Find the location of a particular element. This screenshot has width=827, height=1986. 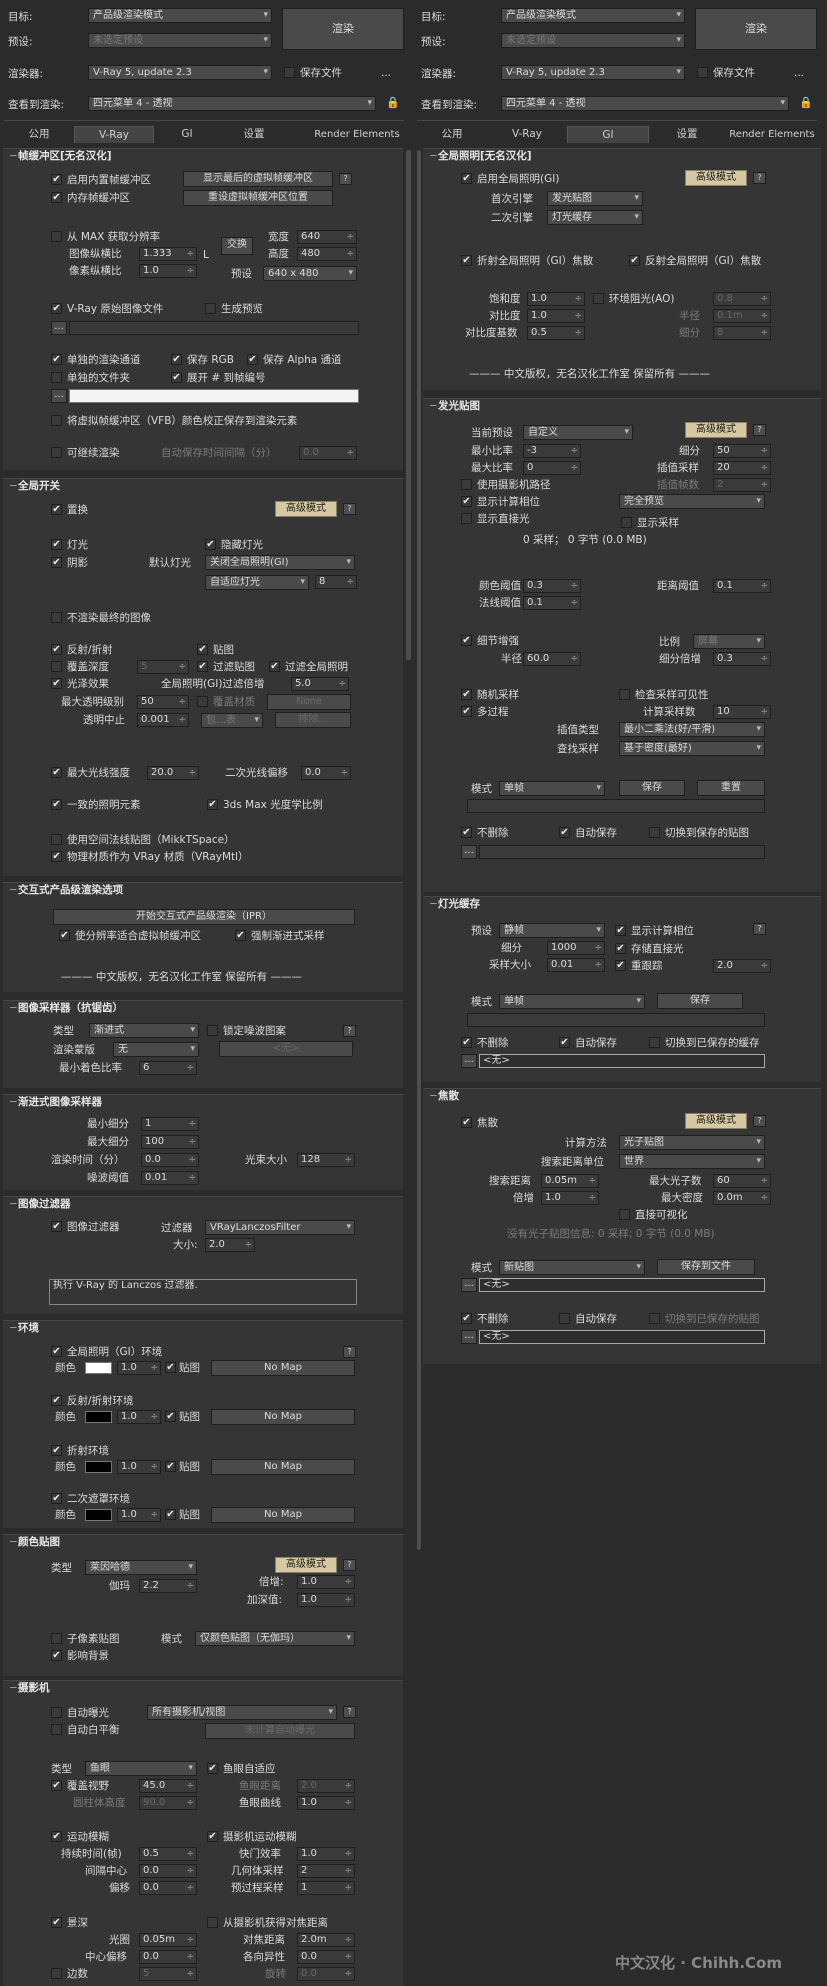

interp-samples-spinner: 20 is located at coordinates (742, 468).